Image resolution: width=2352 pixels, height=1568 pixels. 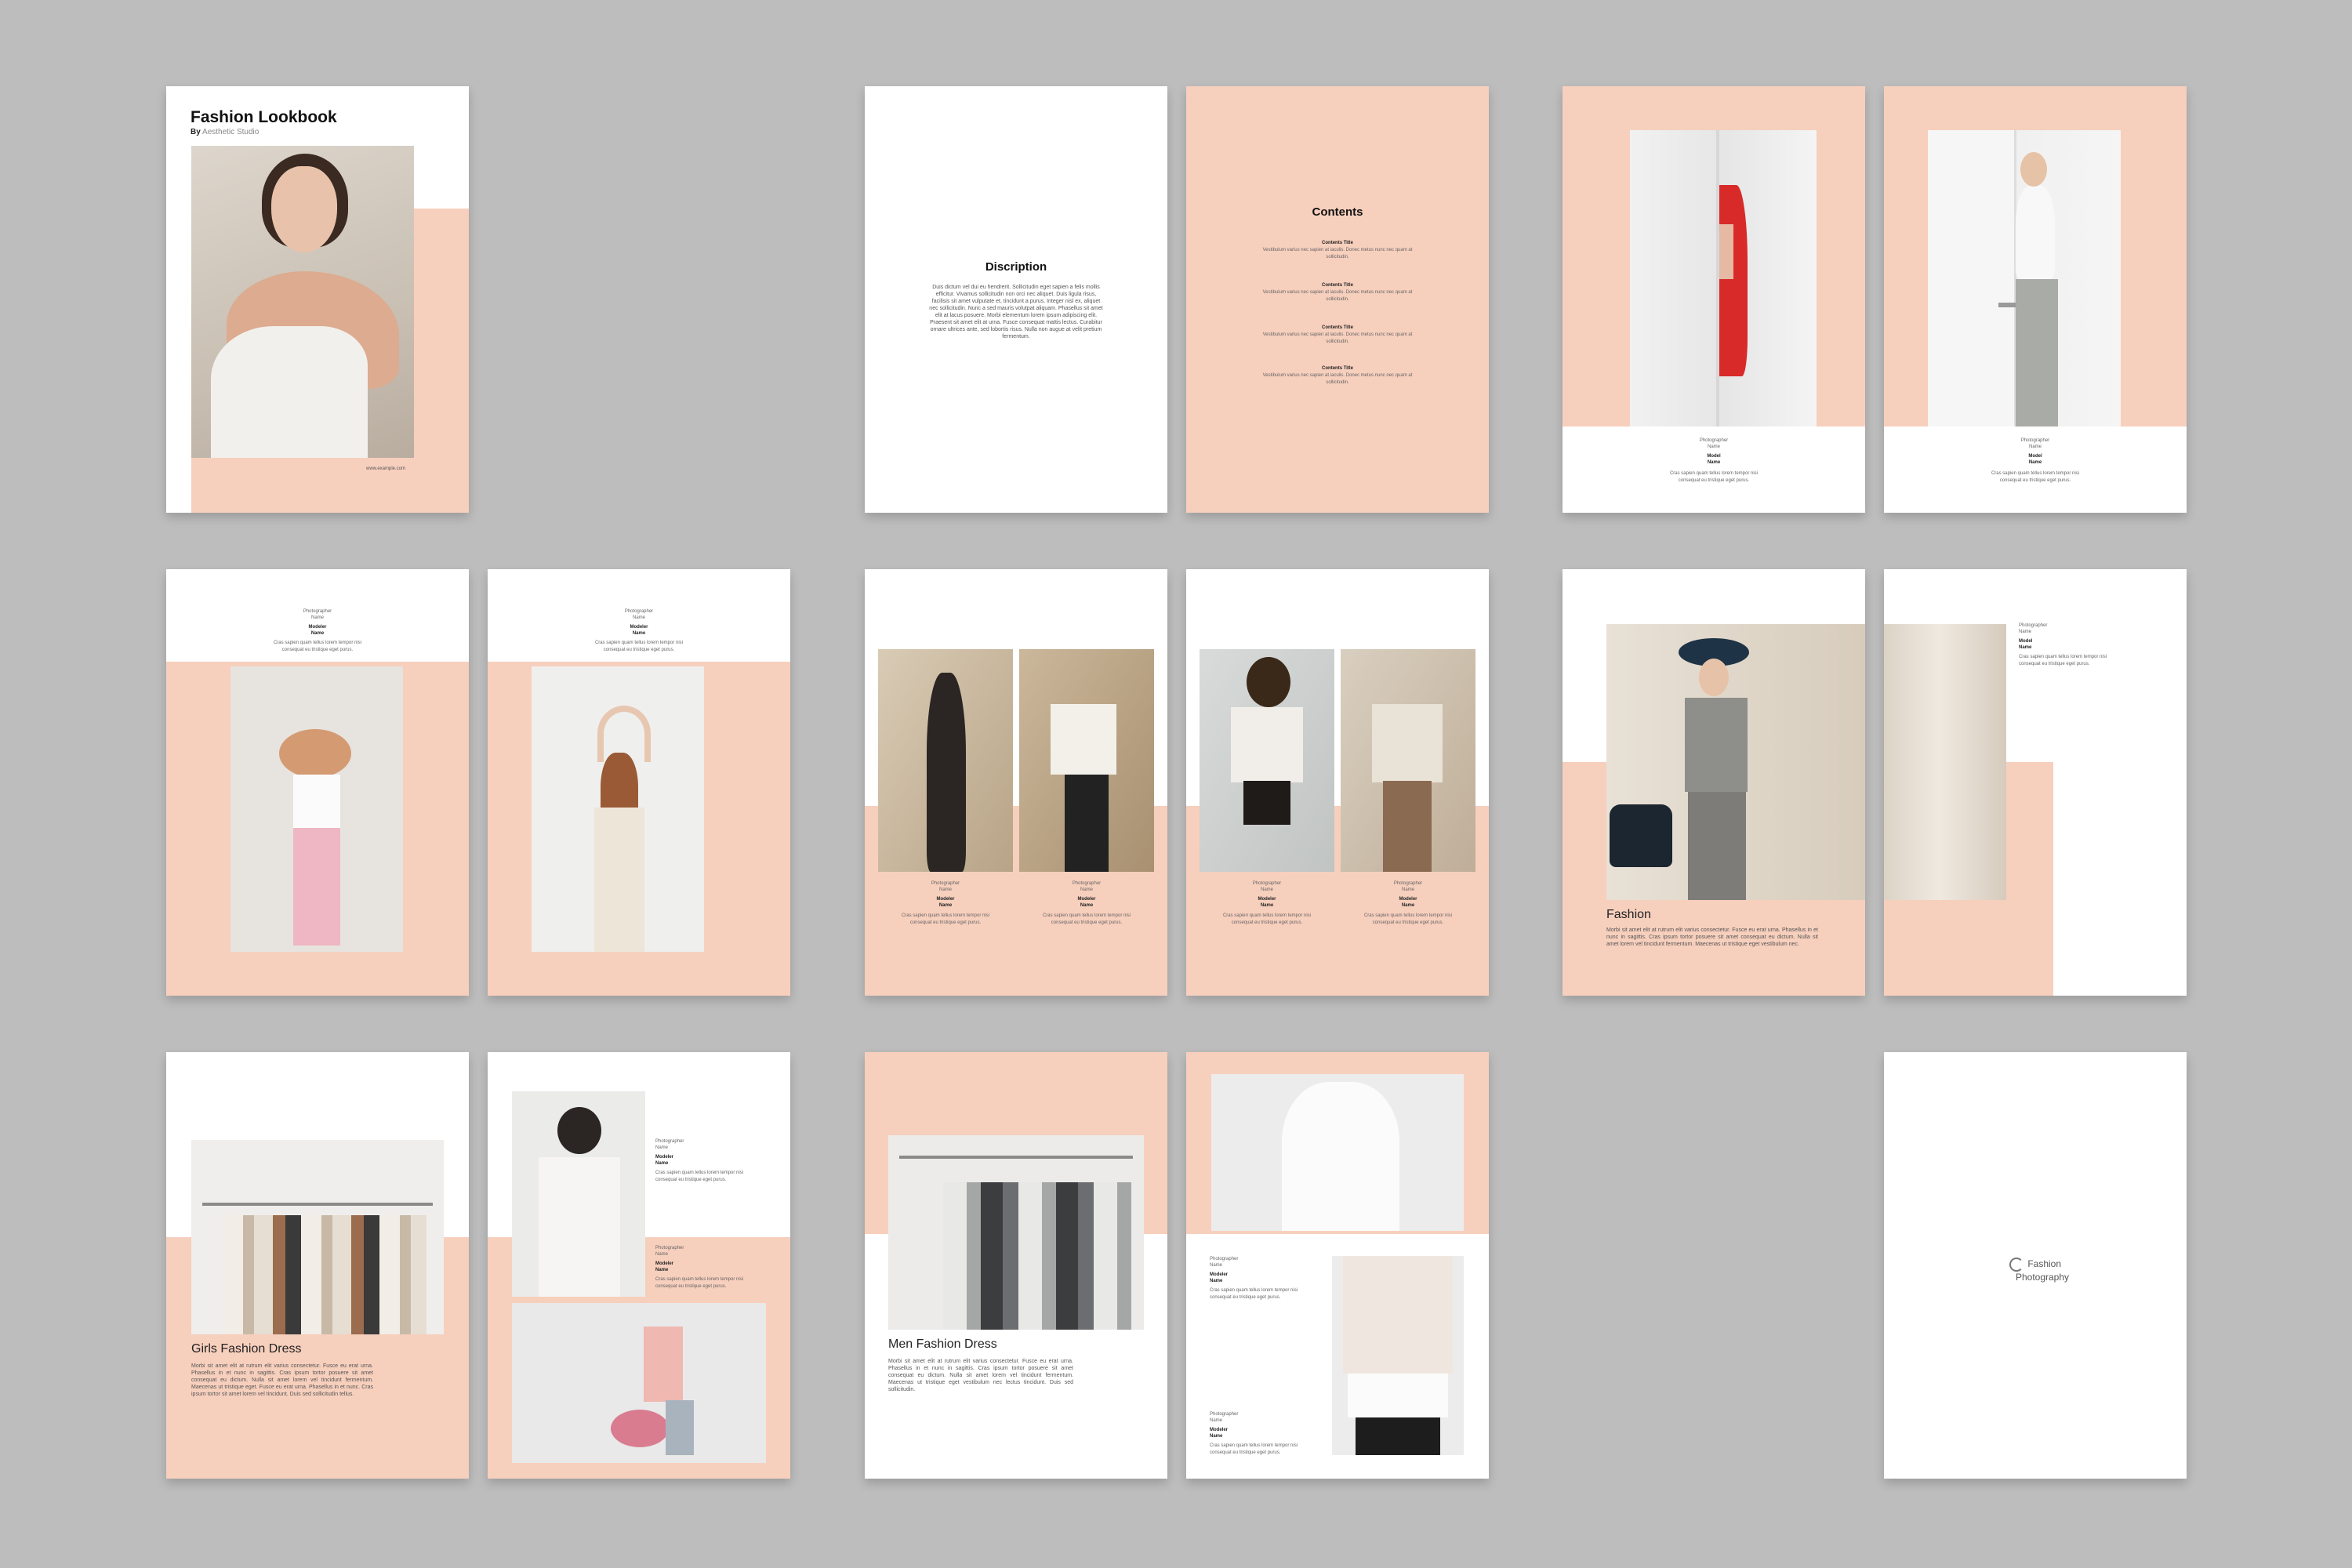 I want to click on contents-item-title: Contents Title, so click(x=1337, y=327).